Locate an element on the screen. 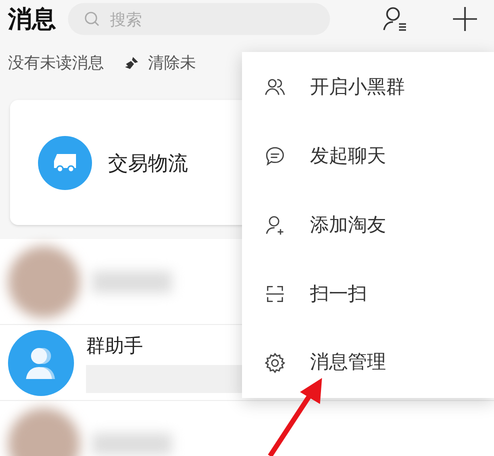  logistics-label: 交易物流 is located at coordinates (148, 163).